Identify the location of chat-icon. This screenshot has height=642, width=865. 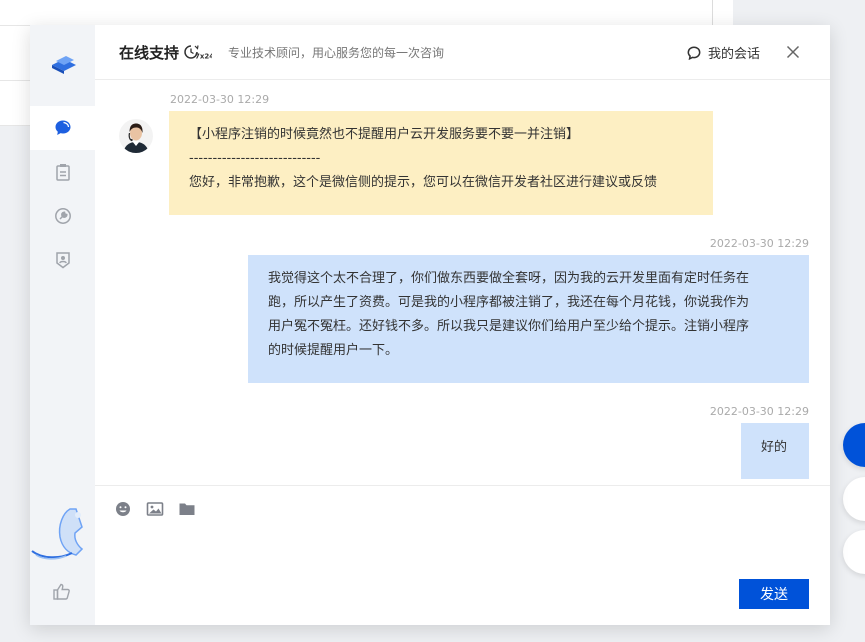
(62, 127).